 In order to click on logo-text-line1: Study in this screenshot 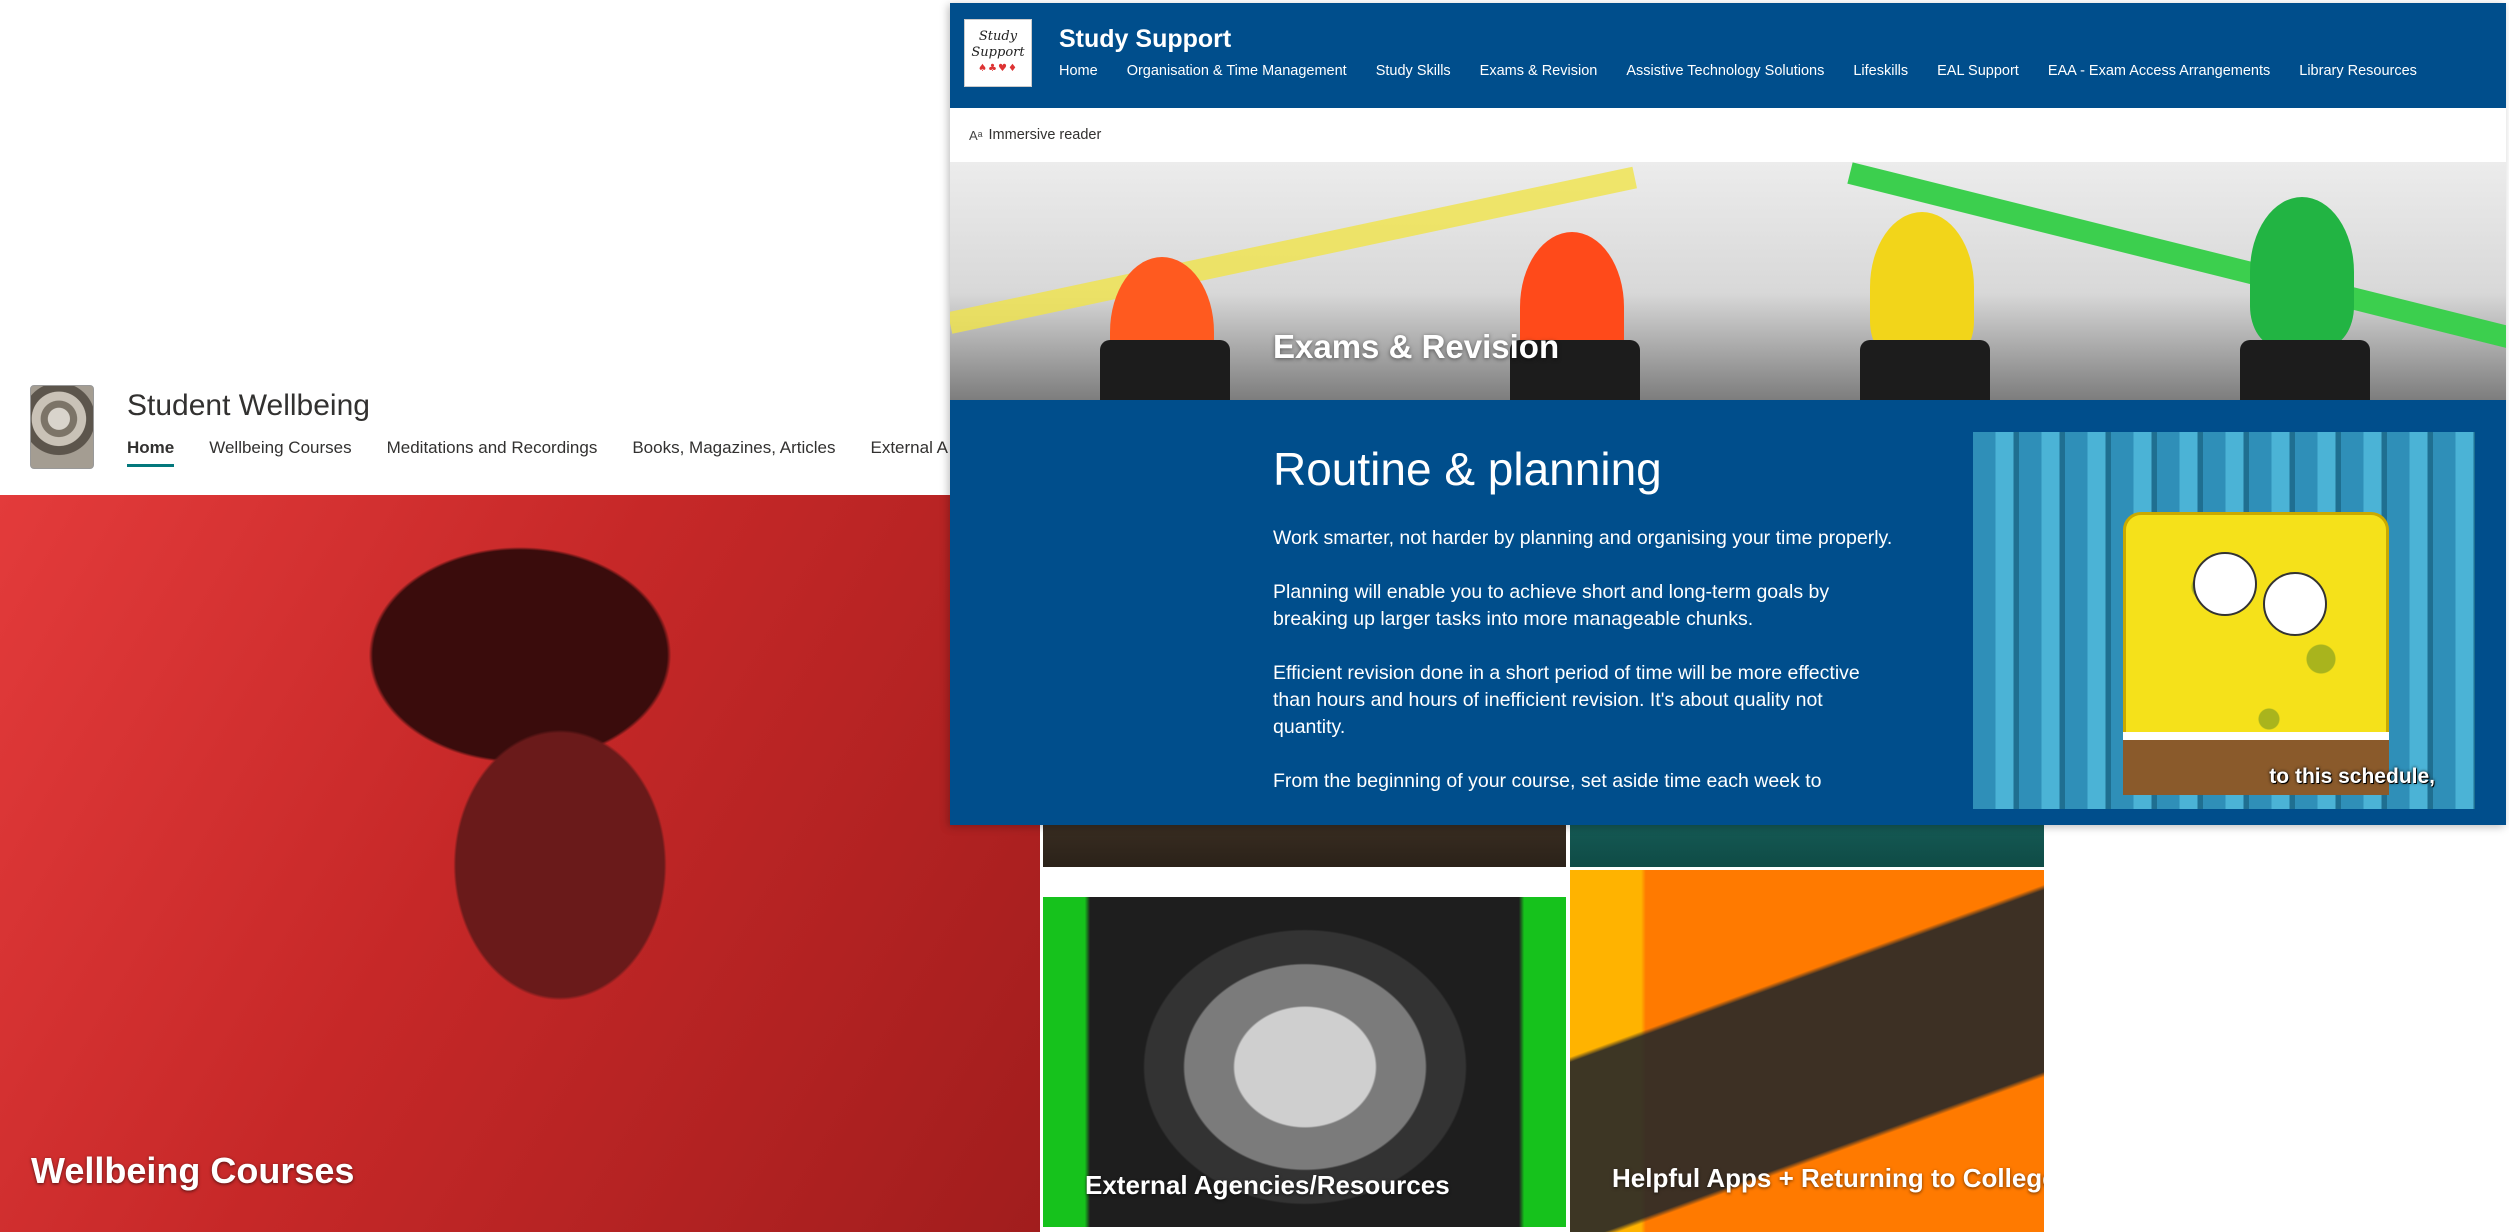, I will do `click(998, 36)`.